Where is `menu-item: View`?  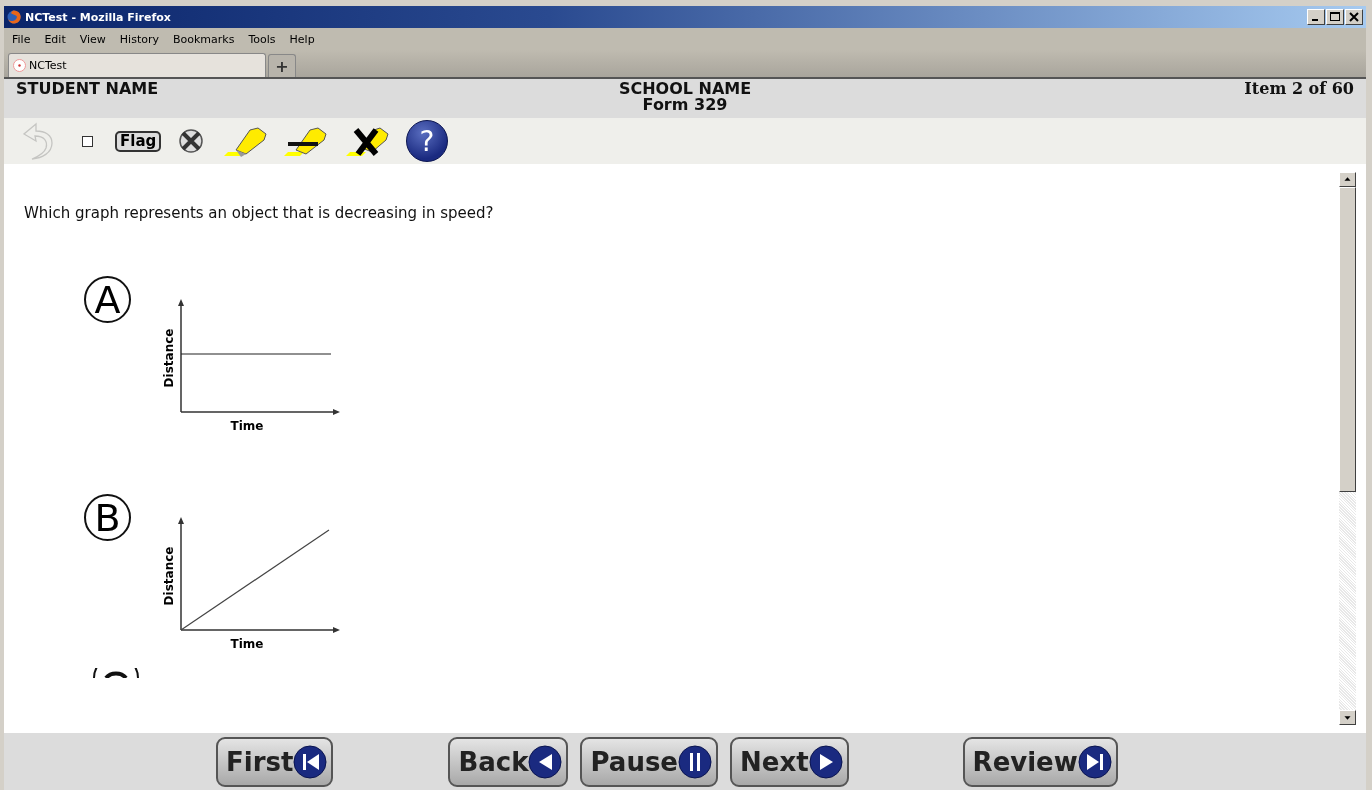
menu-item: View is located at coordinates (92, 39).